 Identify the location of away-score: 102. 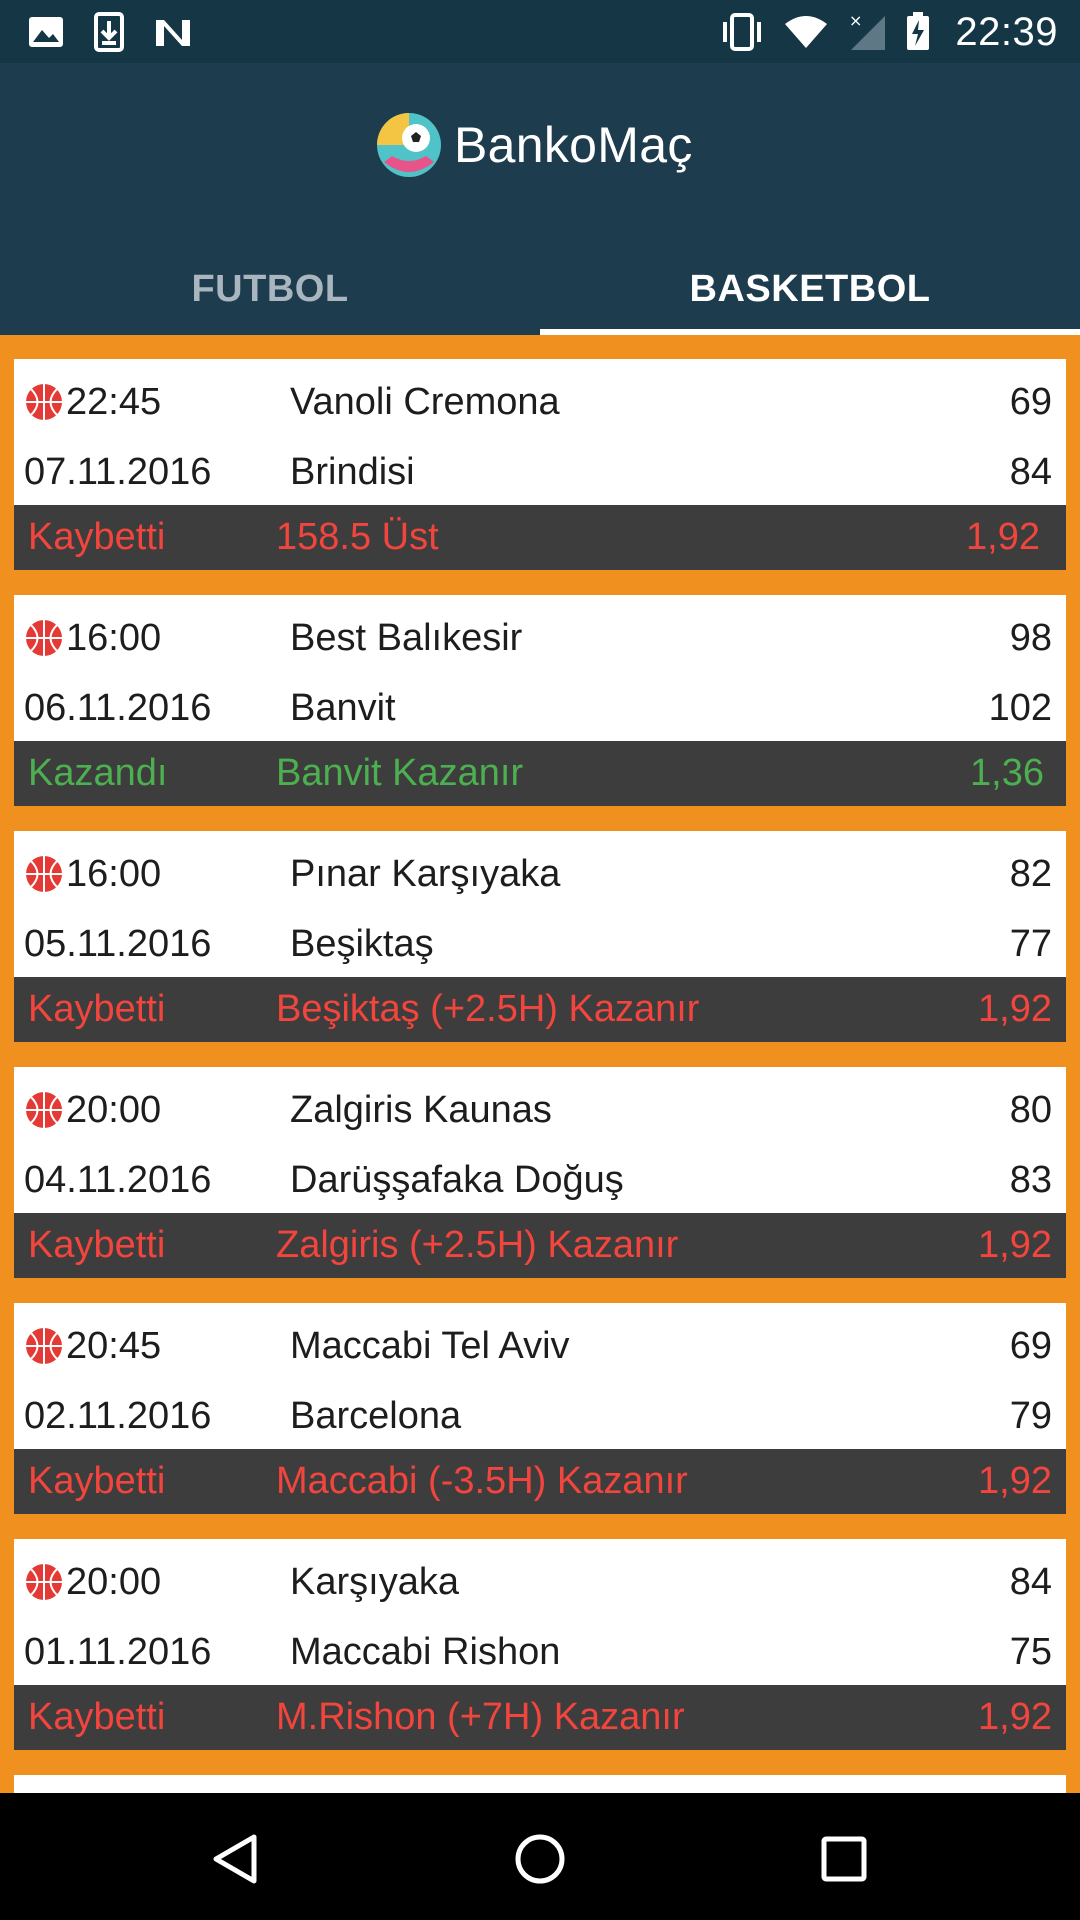
(1020, 707).